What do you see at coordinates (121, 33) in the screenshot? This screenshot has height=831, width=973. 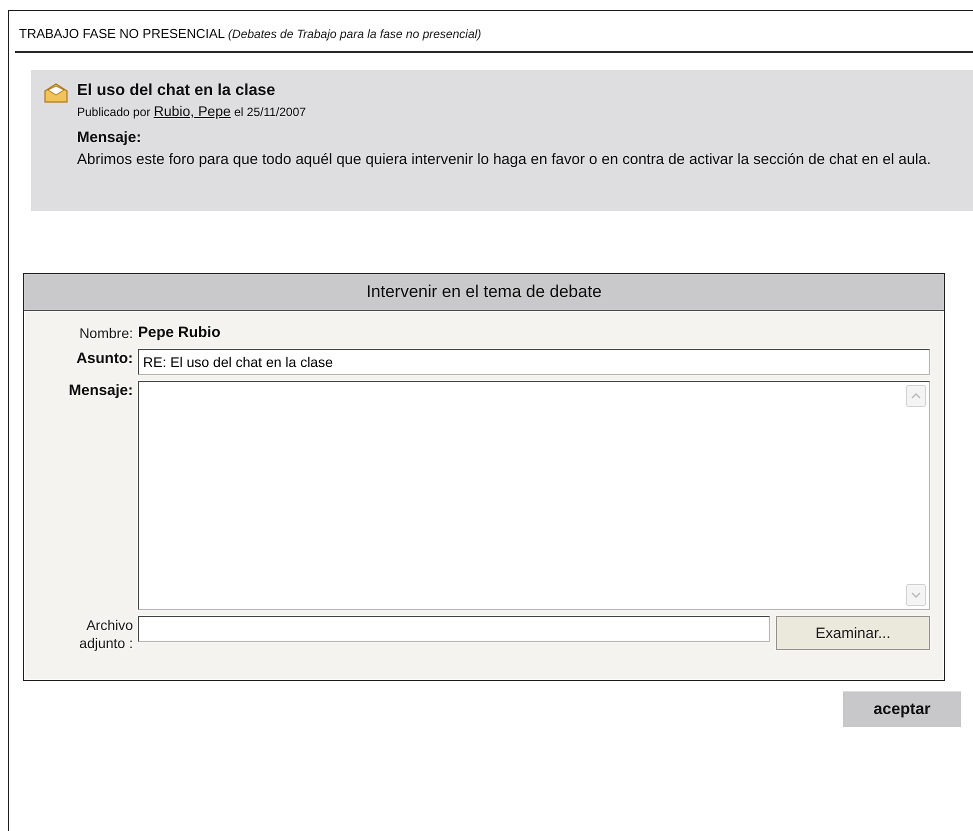 I see `section-title: TRABAJO FASE NO PRESENCIAL` at bounding box center [121, 33].